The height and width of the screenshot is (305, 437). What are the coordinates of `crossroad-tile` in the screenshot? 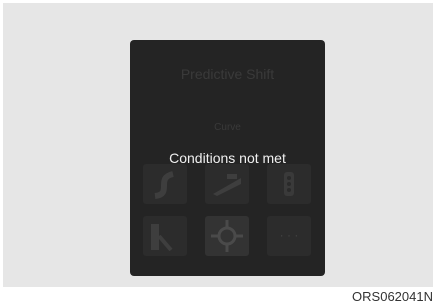 It's located at (227, 236).